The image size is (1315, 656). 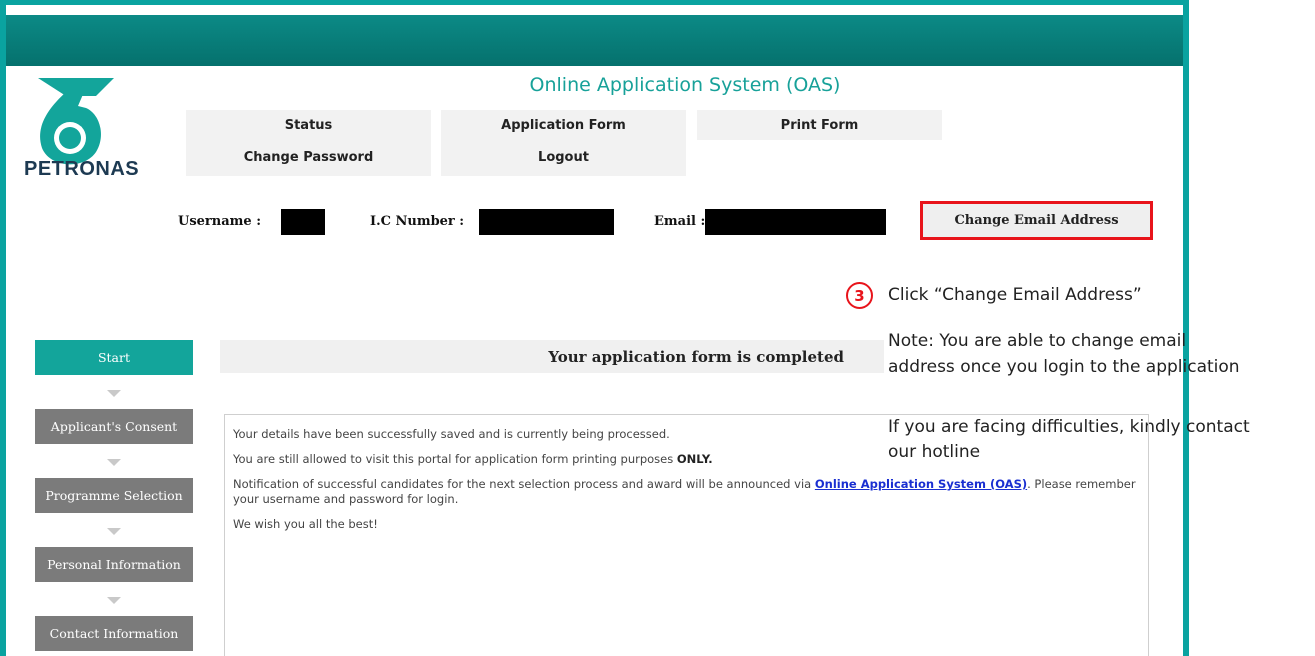 What do you see at coordinates (220, 221) in the screenshot?
I see `username-label: Username :` at bounding box center [220, 221].